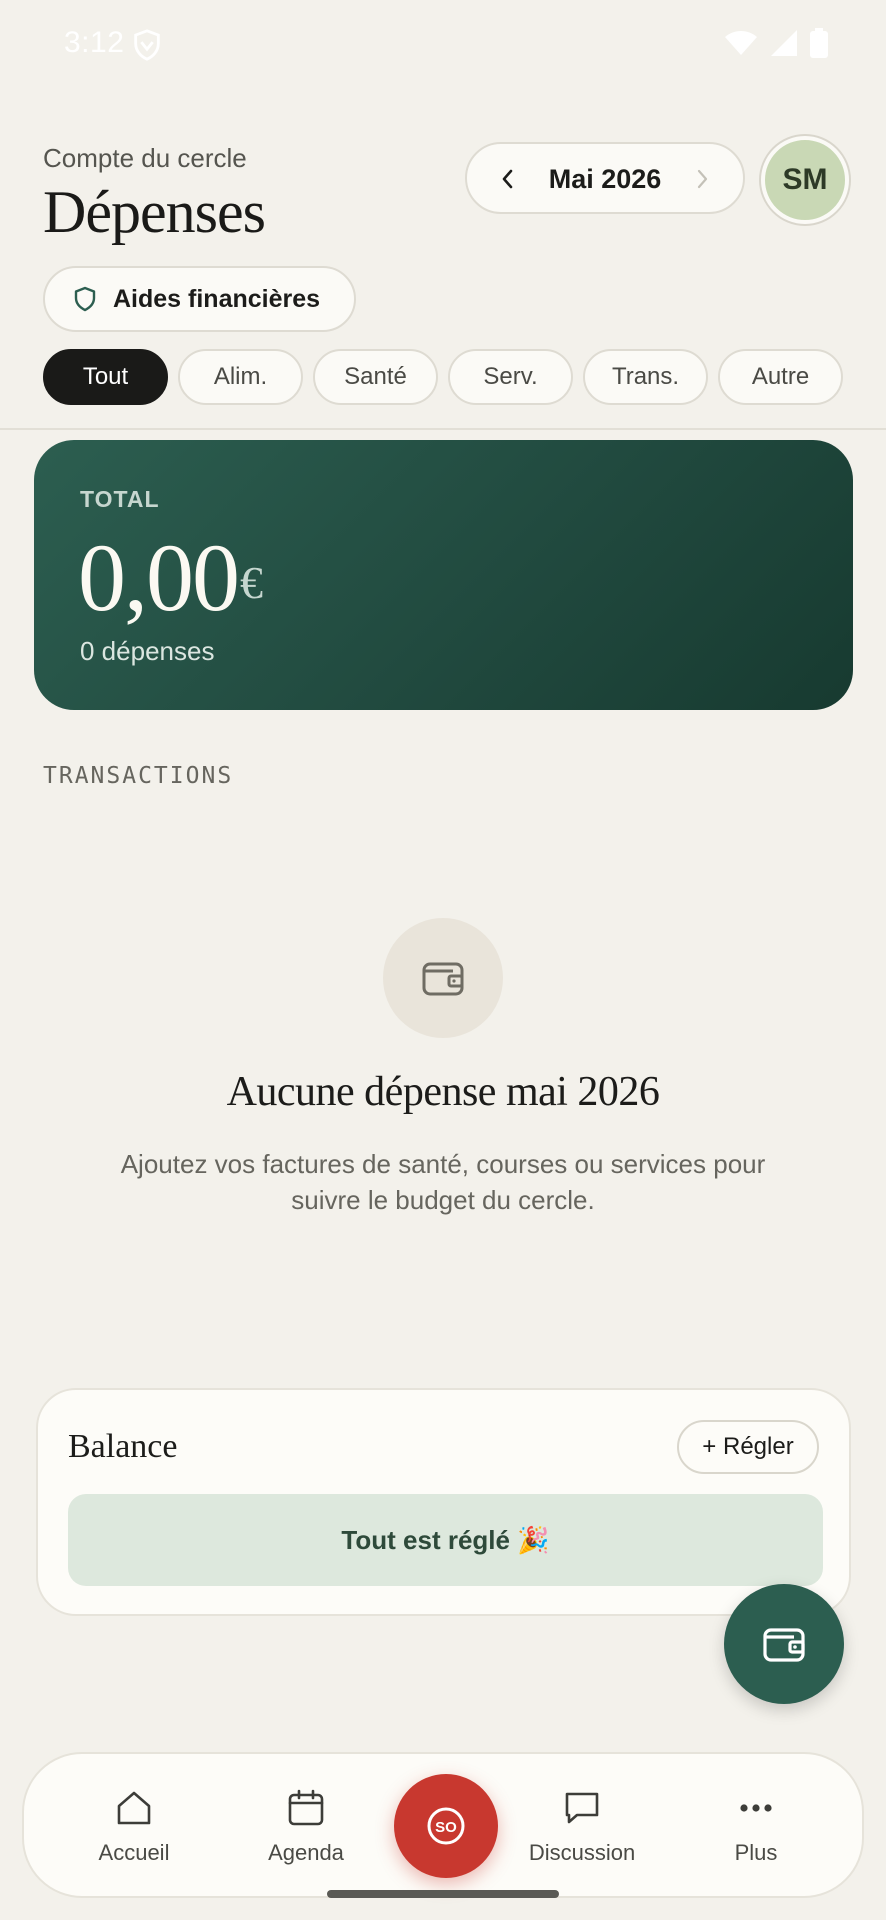 The height and width of the screenshot is (1920, 886). Describe the element at coordinates (251, 582) in the screenshot. I see `total-currency: €` at that location.